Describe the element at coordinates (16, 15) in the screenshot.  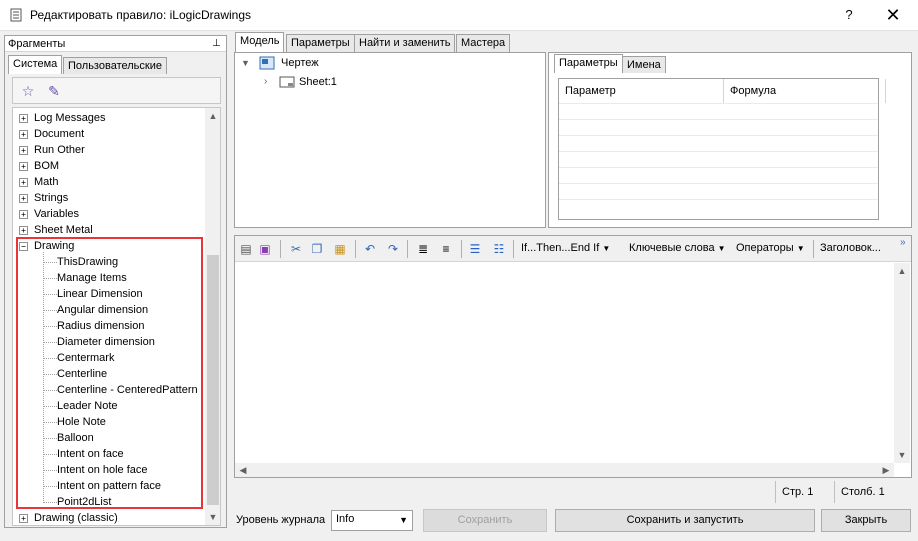
I see `rule-scroll-icon` at that location.